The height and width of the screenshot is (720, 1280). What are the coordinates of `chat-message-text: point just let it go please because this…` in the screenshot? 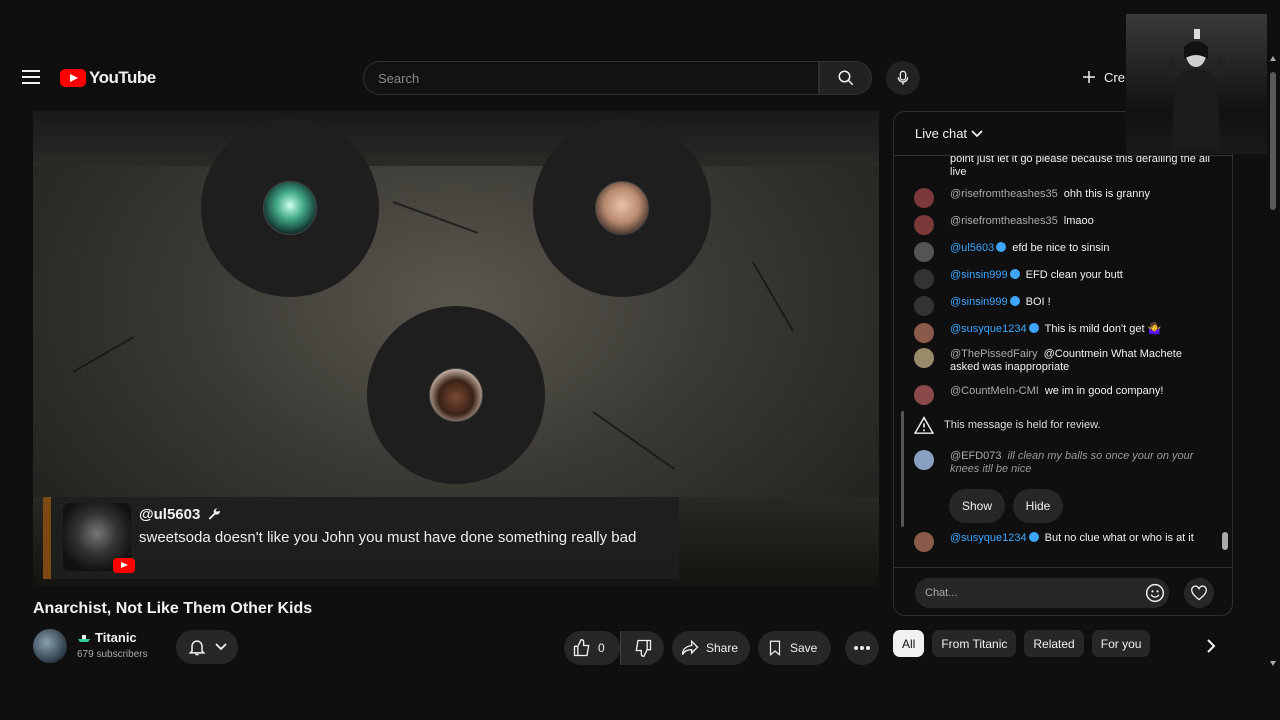 It's located at (1080, 167).